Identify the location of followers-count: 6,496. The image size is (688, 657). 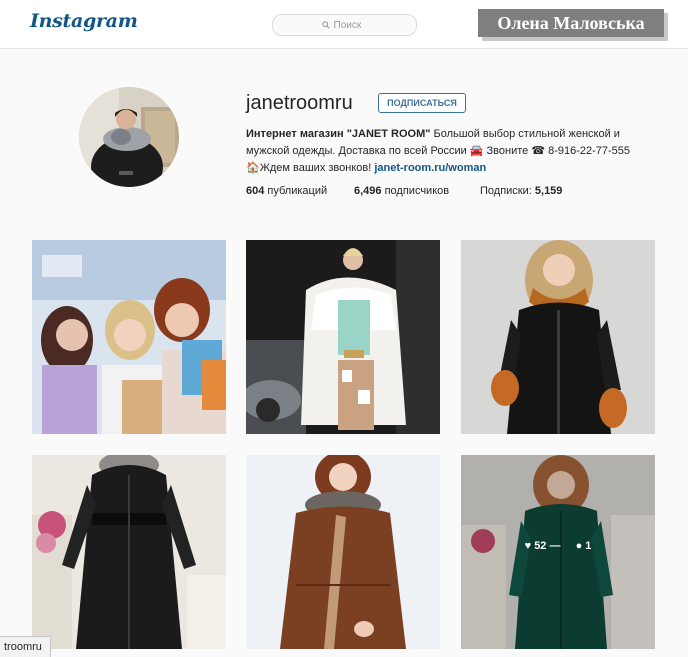
(368, 191).